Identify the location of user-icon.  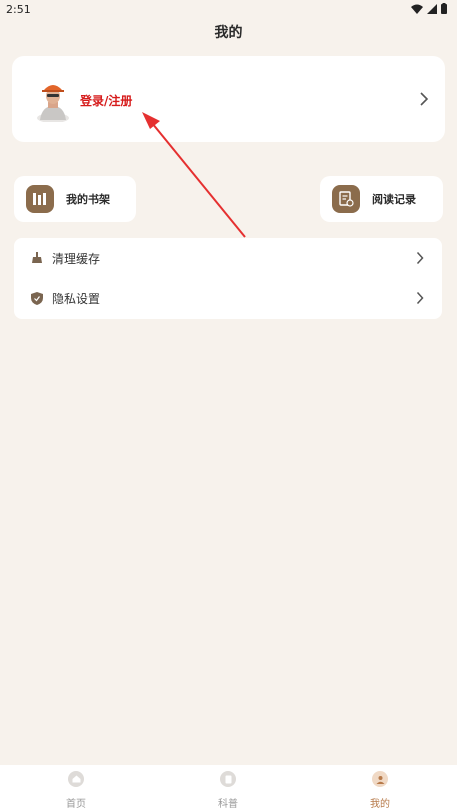
(380, 779).